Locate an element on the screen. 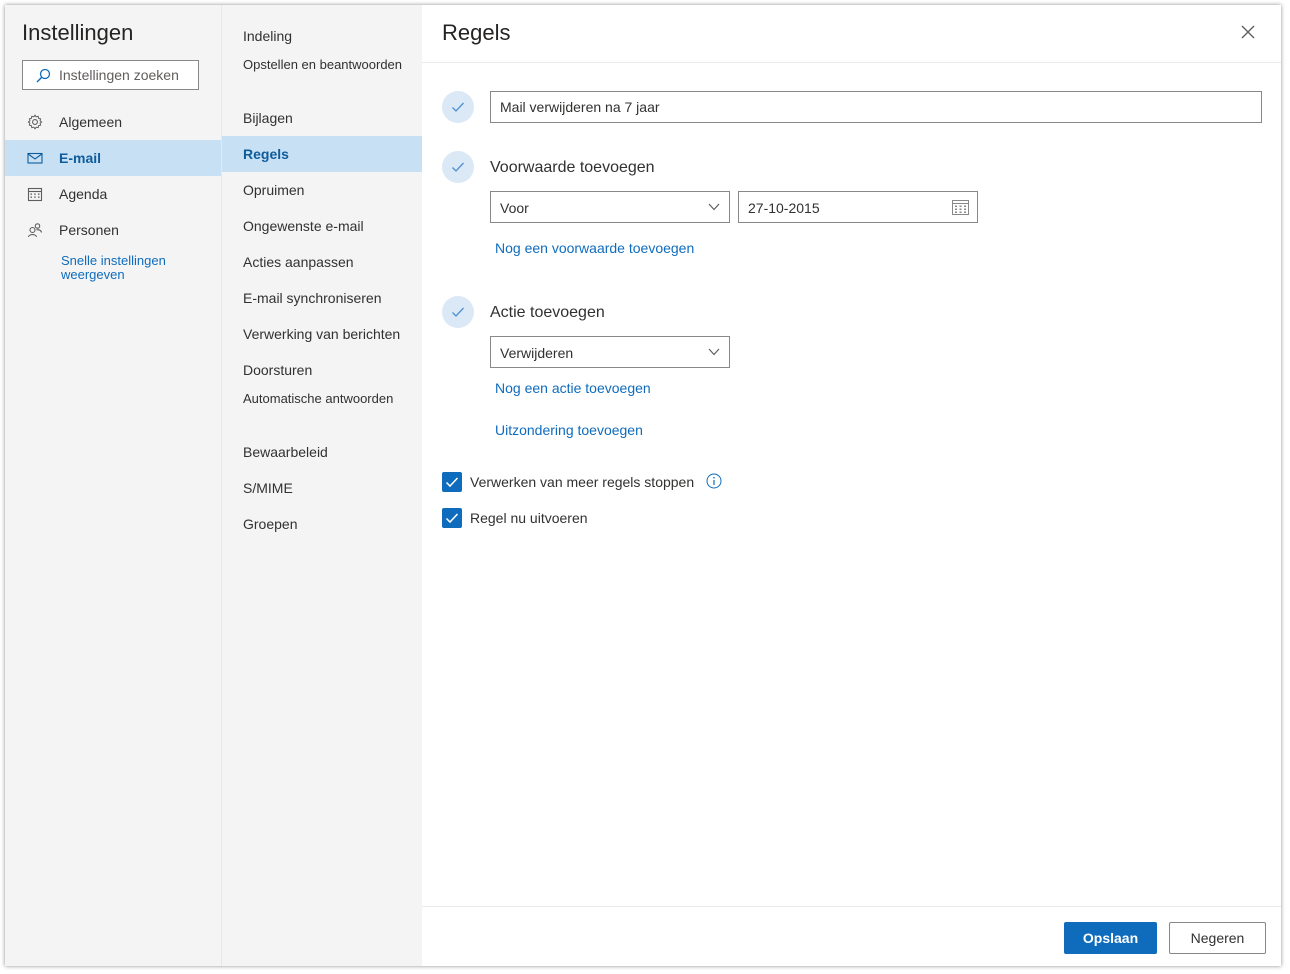 Image resolution: width=1290 pixels, height=974 pixels. action-select-value: Verwijderen is located at coordinates (537, 353).